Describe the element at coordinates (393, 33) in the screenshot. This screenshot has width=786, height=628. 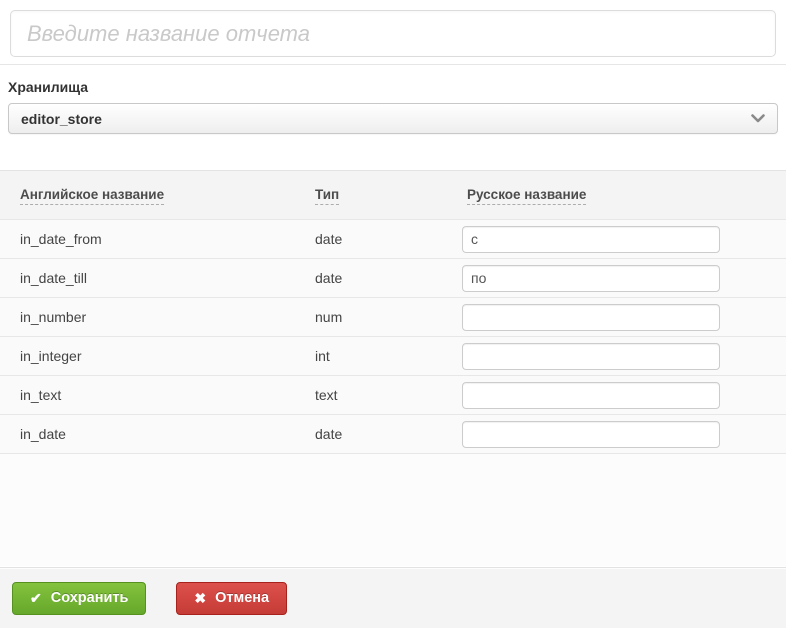
I see `report-name-input` at that location.